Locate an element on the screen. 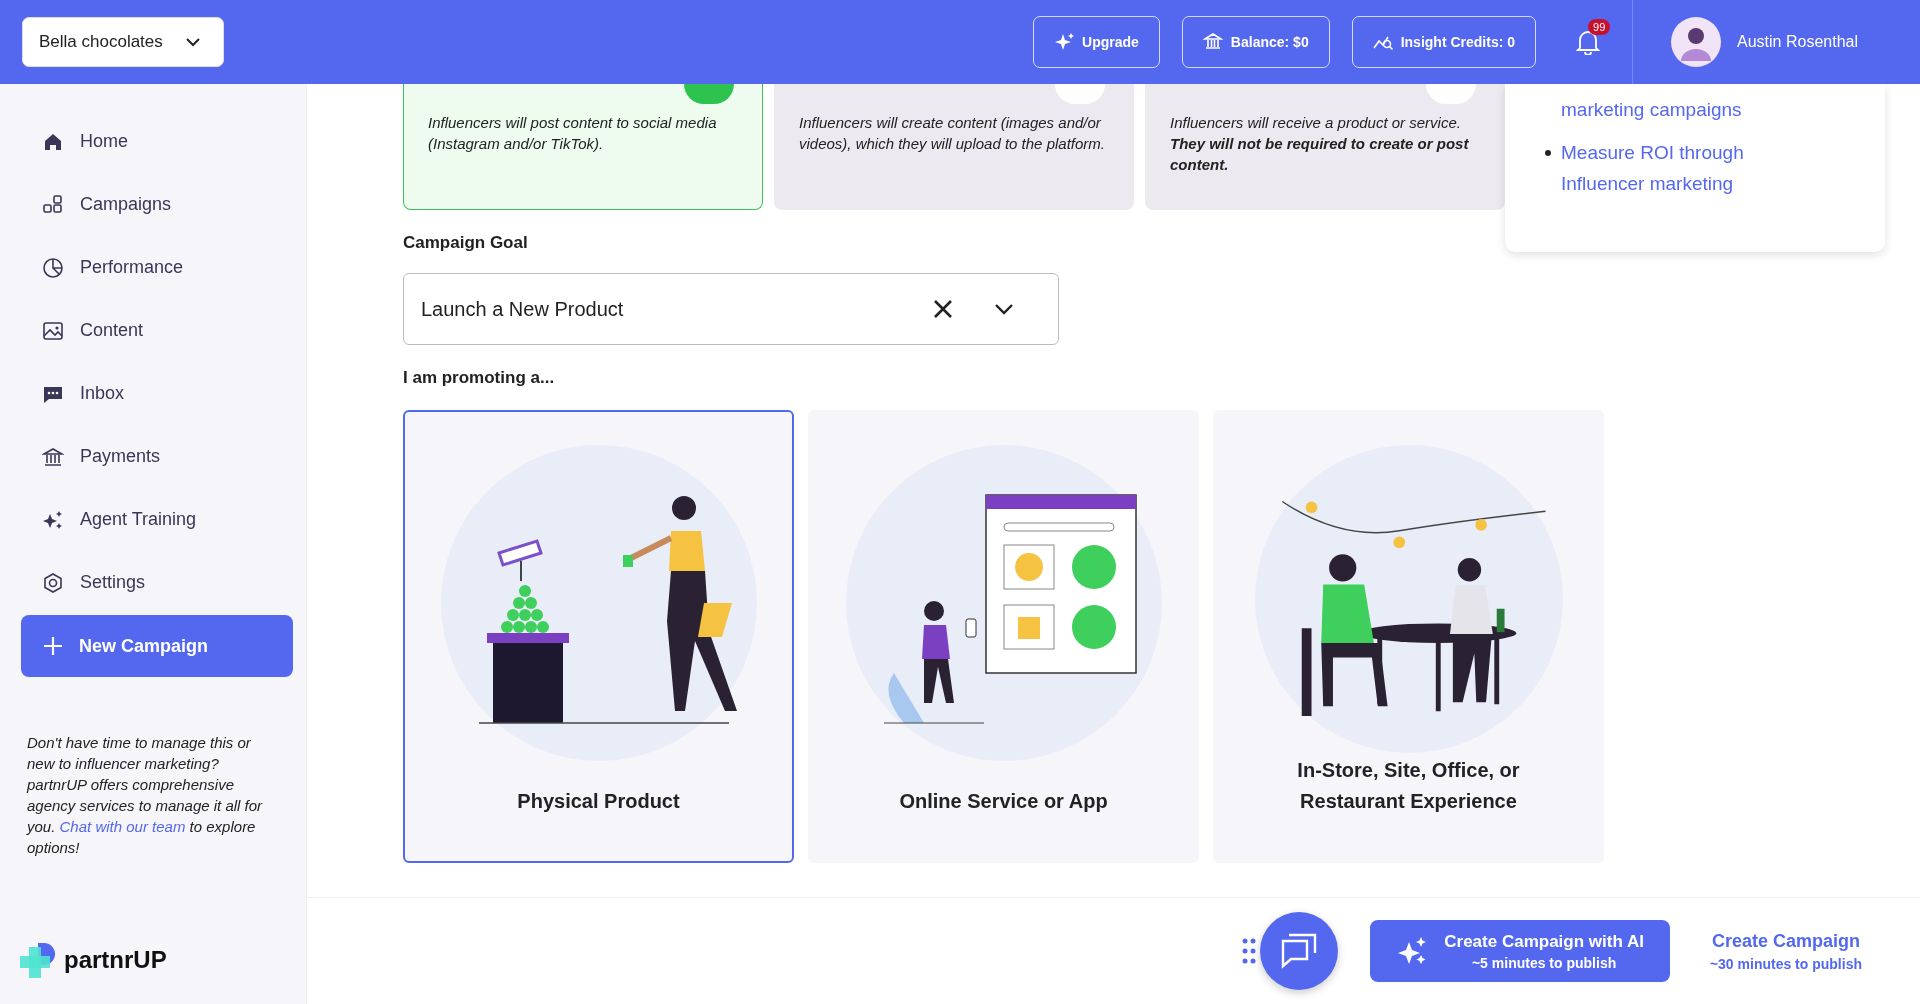  campaign-type-card: Influencers will receive a product or service. They will not be required to create or post content. is located at coordinates (1325, 147).